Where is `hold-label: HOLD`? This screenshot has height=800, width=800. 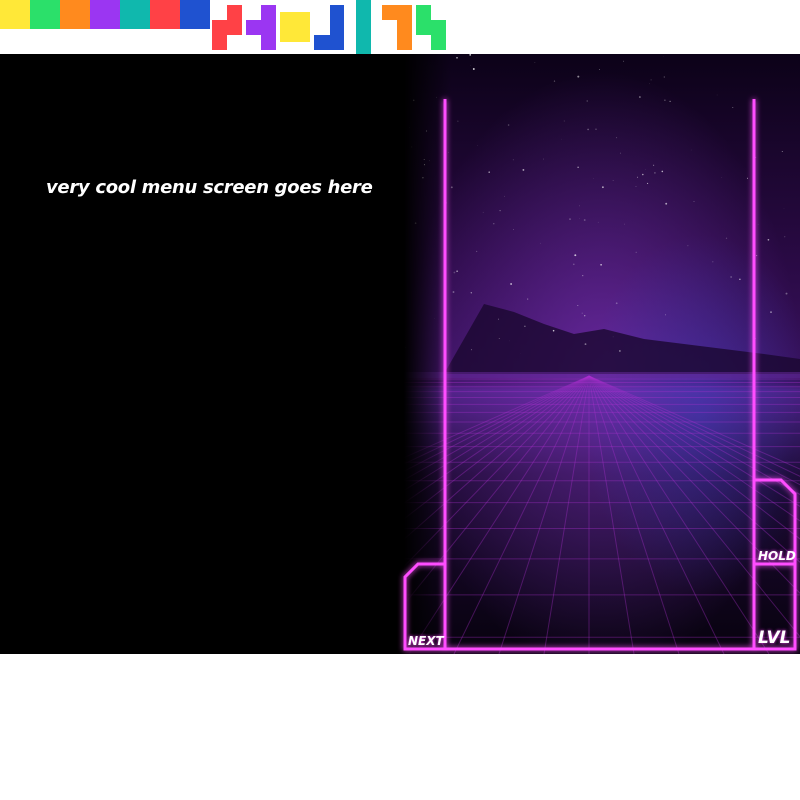 hold-label: HOLD is located at coordinates (777, 556).